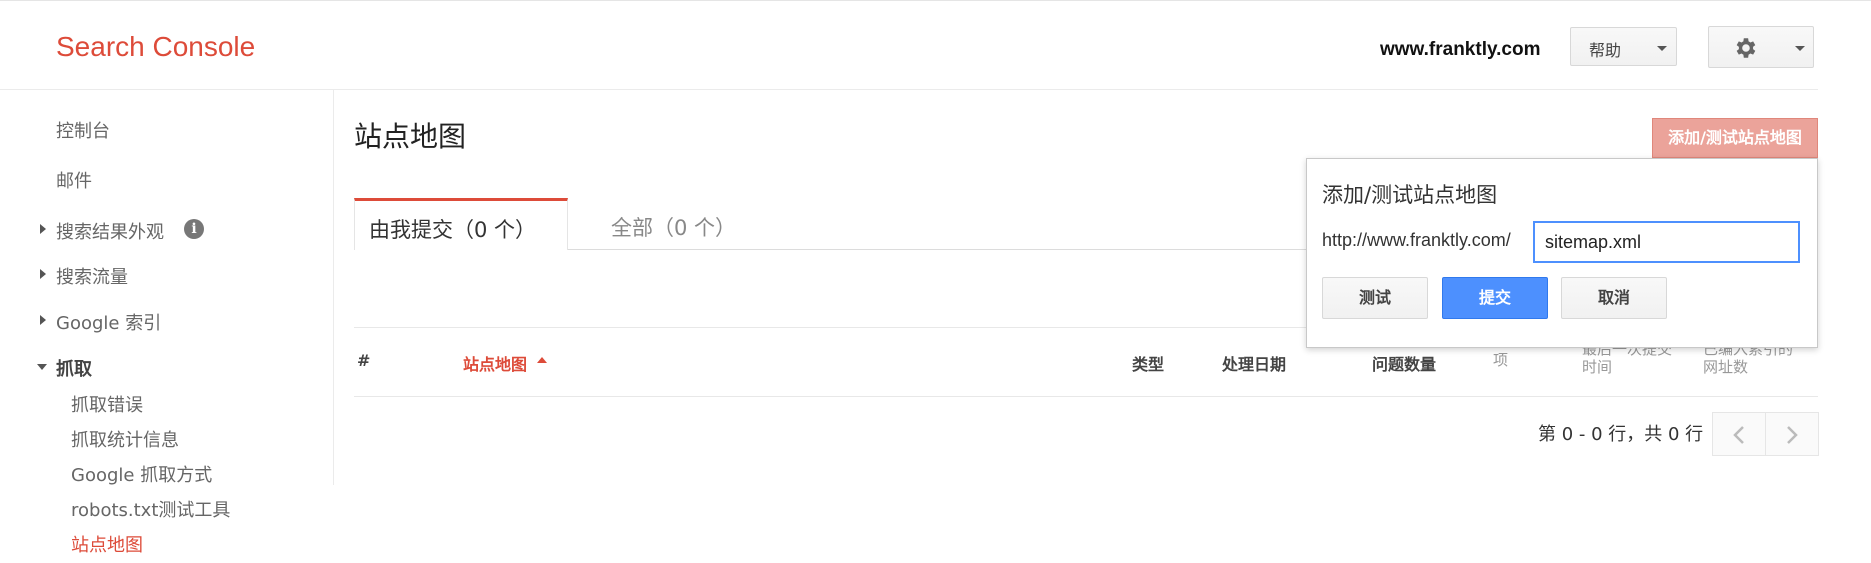  I want to click on chevron-left-icon, so click(1738, 435).